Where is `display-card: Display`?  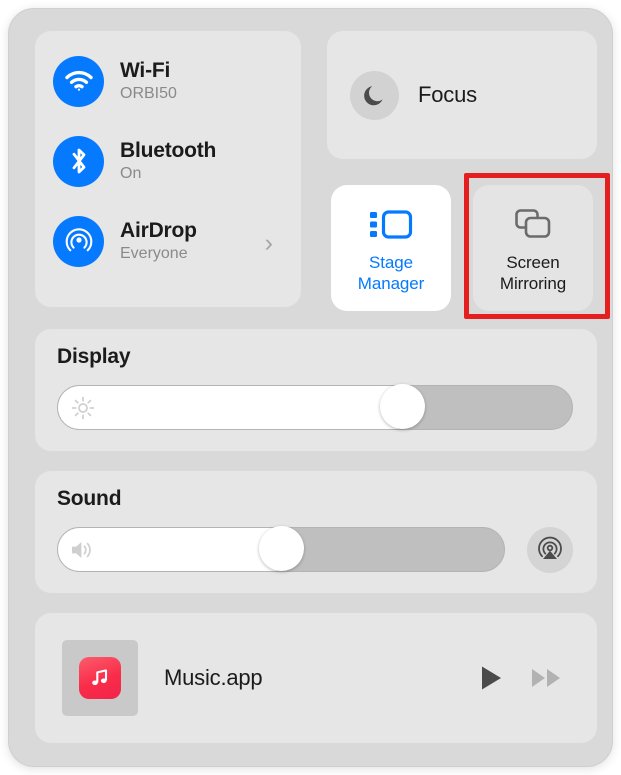
display-card: Display is located at coordinates (316, 390).